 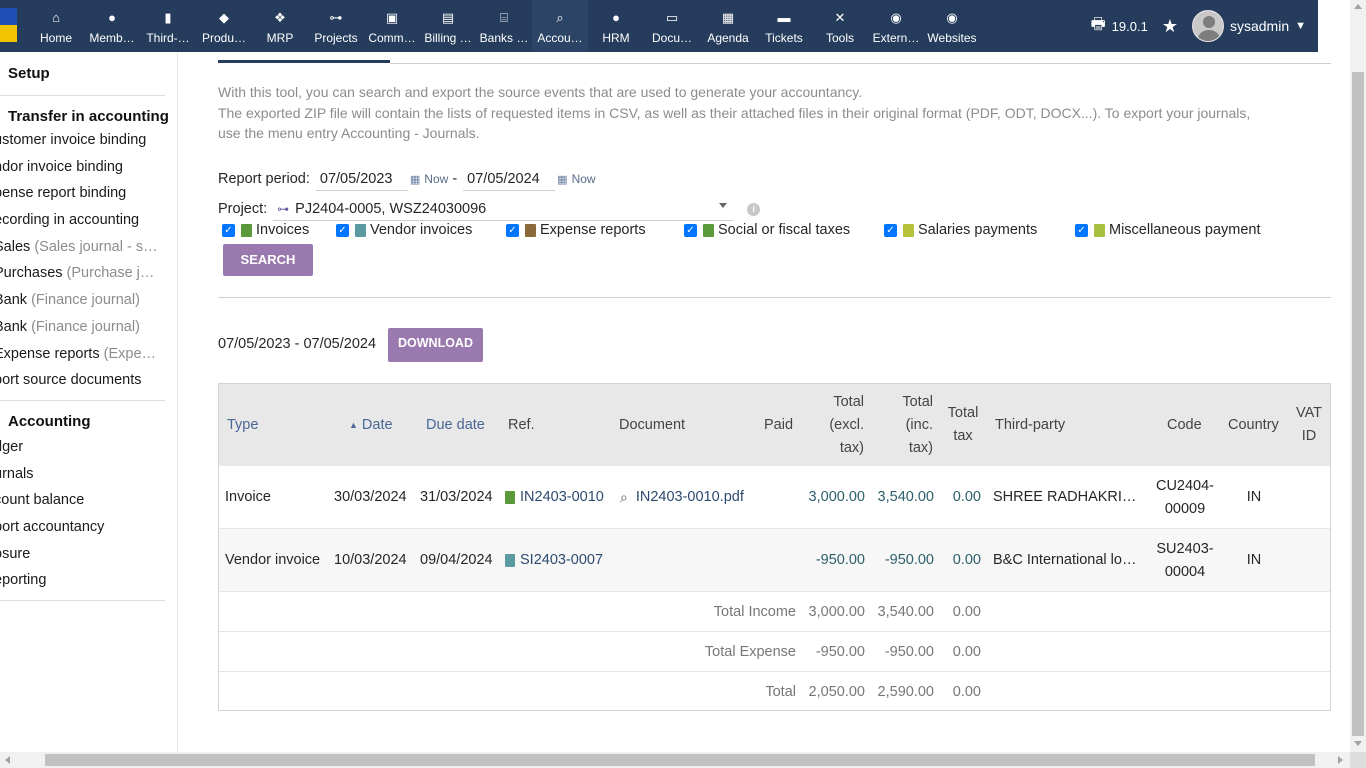 I want to click on header-date: ▲ Date, so click(x=371, y=425).